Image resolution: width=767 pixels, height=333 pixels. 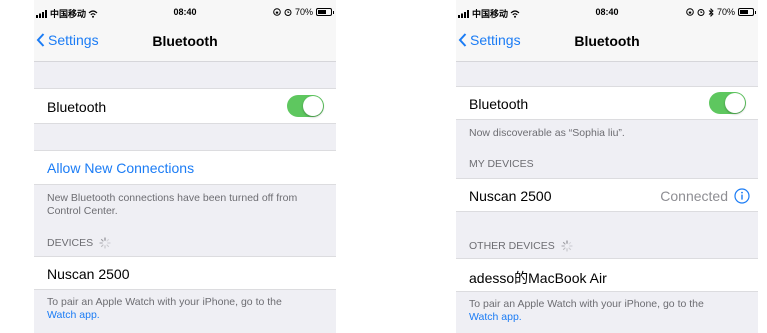 I want to click on device-row-nuscan: Nuscan 2500, so click(x=185, y=273).